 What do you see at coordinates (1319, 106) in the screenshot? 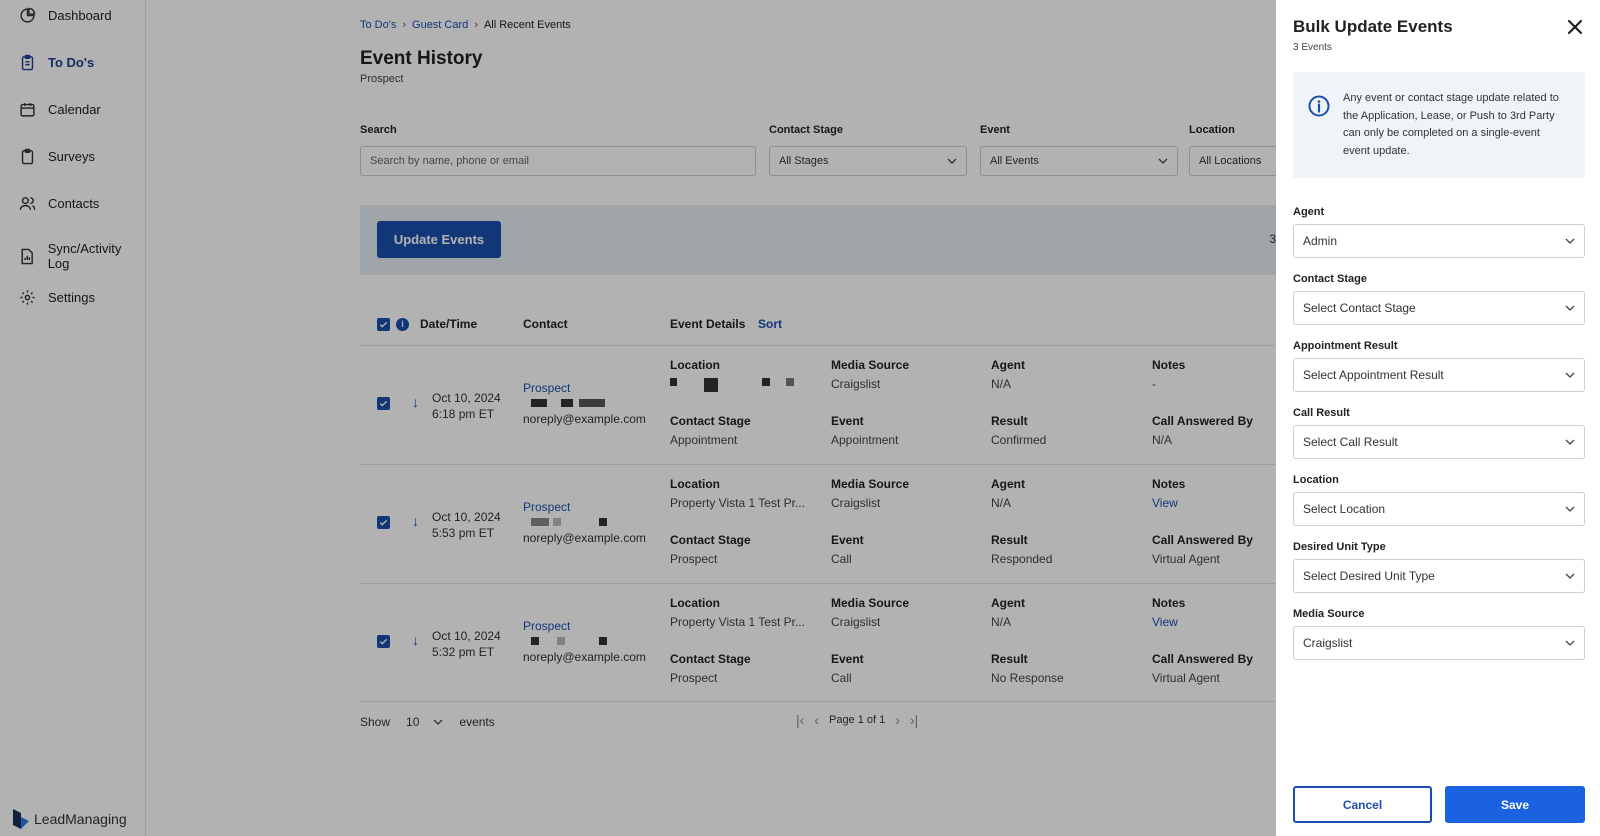
I see `info-circle-icon` at bounding box center [1319, 106].